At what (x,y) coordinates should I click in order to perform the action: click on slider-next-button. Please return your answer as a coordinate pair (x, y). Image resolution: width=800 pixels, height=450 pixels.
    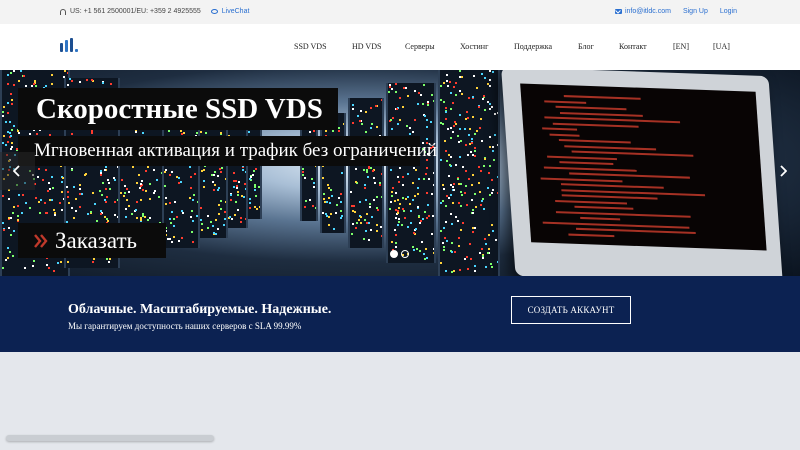
    Looking at the image, I should click on (783, 171).